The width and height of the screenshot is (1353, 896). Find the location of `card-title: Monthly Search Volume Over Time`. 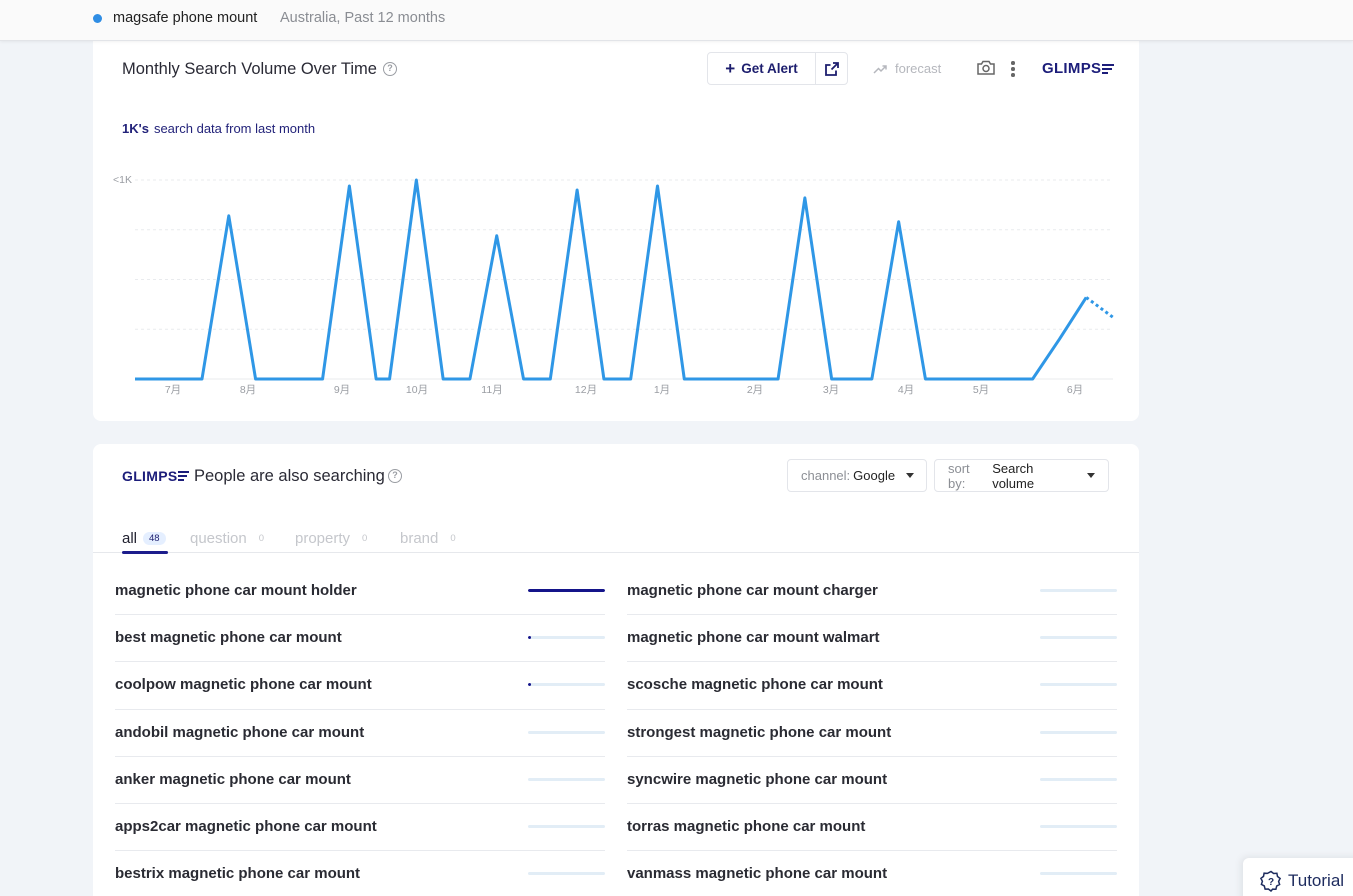

card-title: Monthly Search Volume Over Time is located at coordinates (249, 69).